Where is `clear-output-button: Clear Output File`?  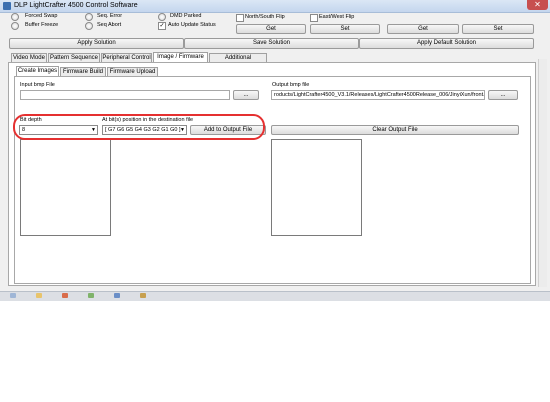
clear-output-button: Clear Output File is located at coordinates (395, 130).